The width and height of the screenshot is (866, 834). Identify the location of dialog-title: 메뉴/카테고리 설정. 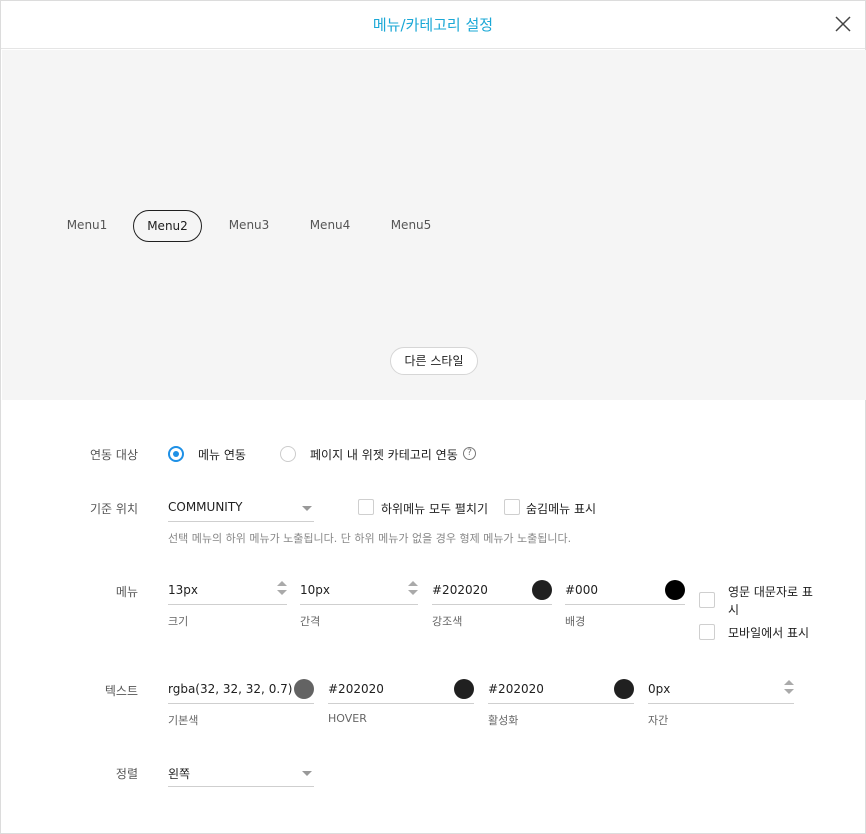
(433, 25).